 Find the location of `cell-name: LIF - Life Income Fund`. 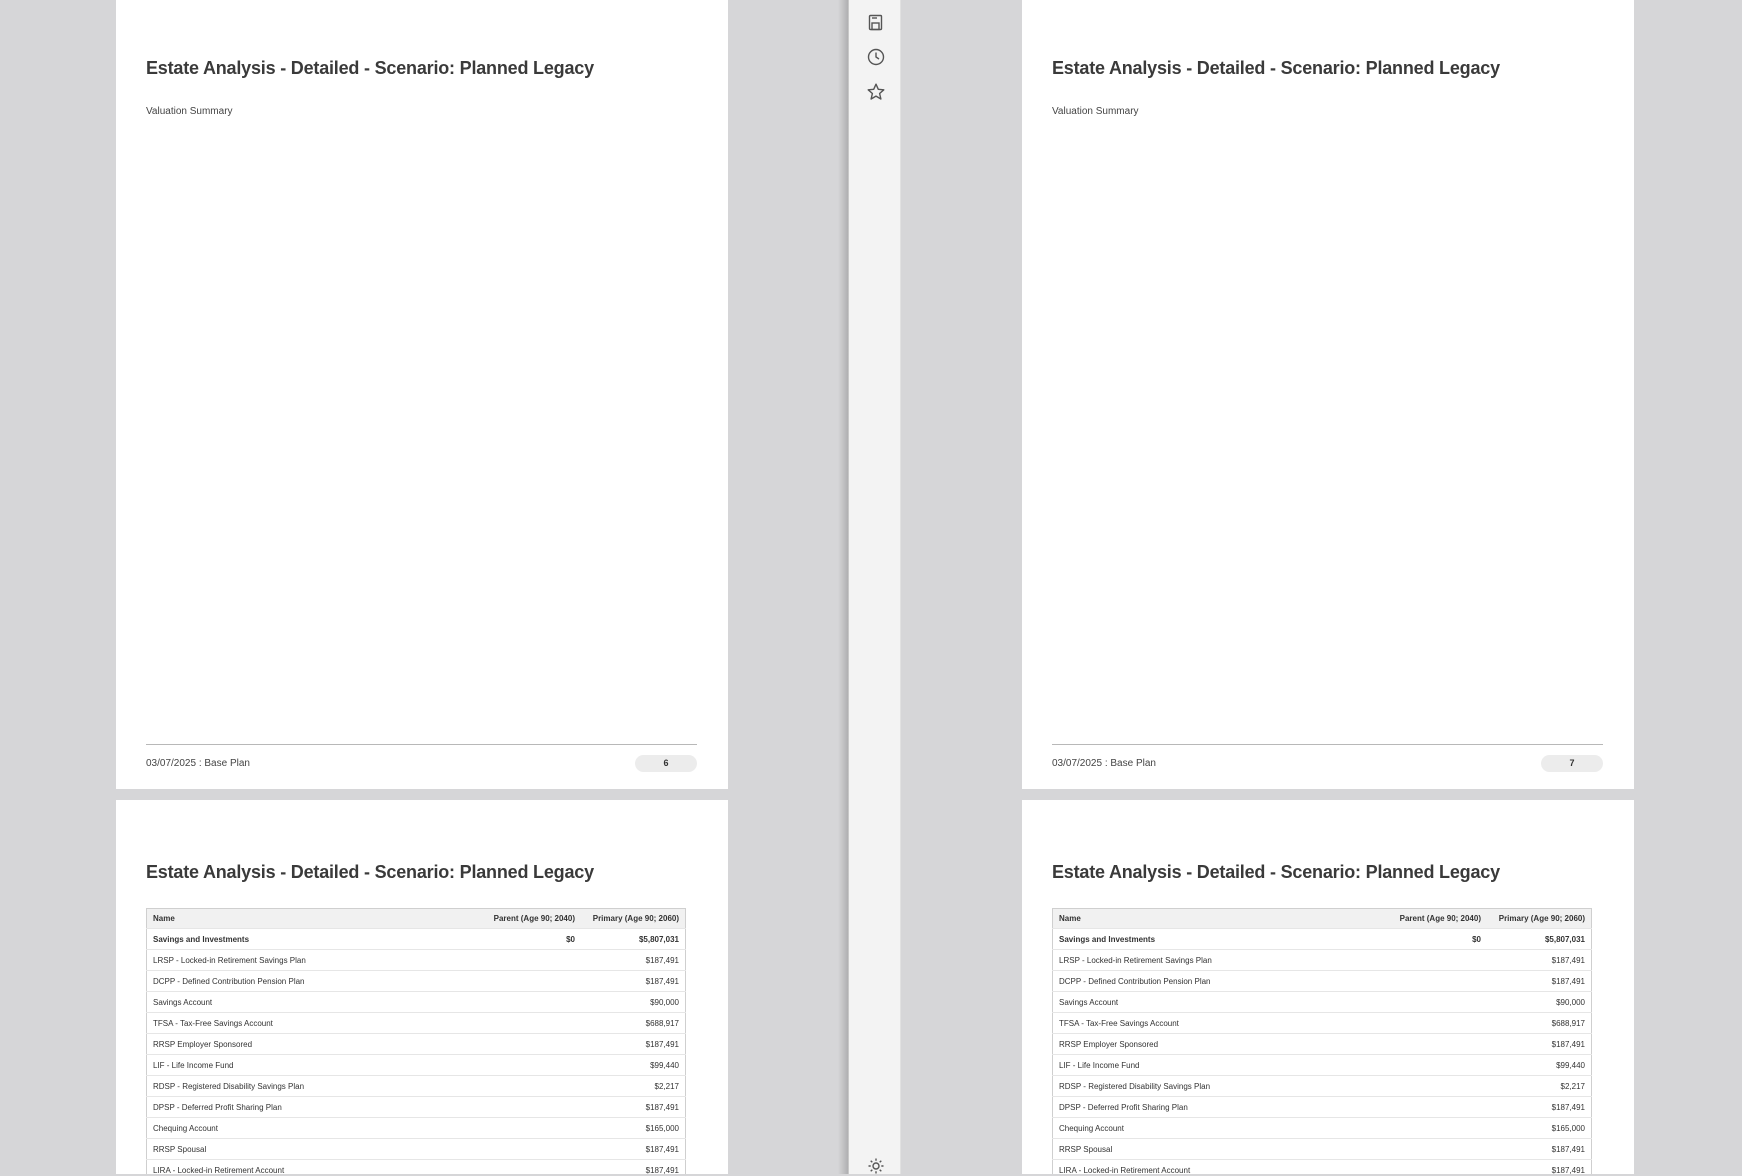

cell-name: LIF - Life Income Fund is located at coordinates (1203, 1065).